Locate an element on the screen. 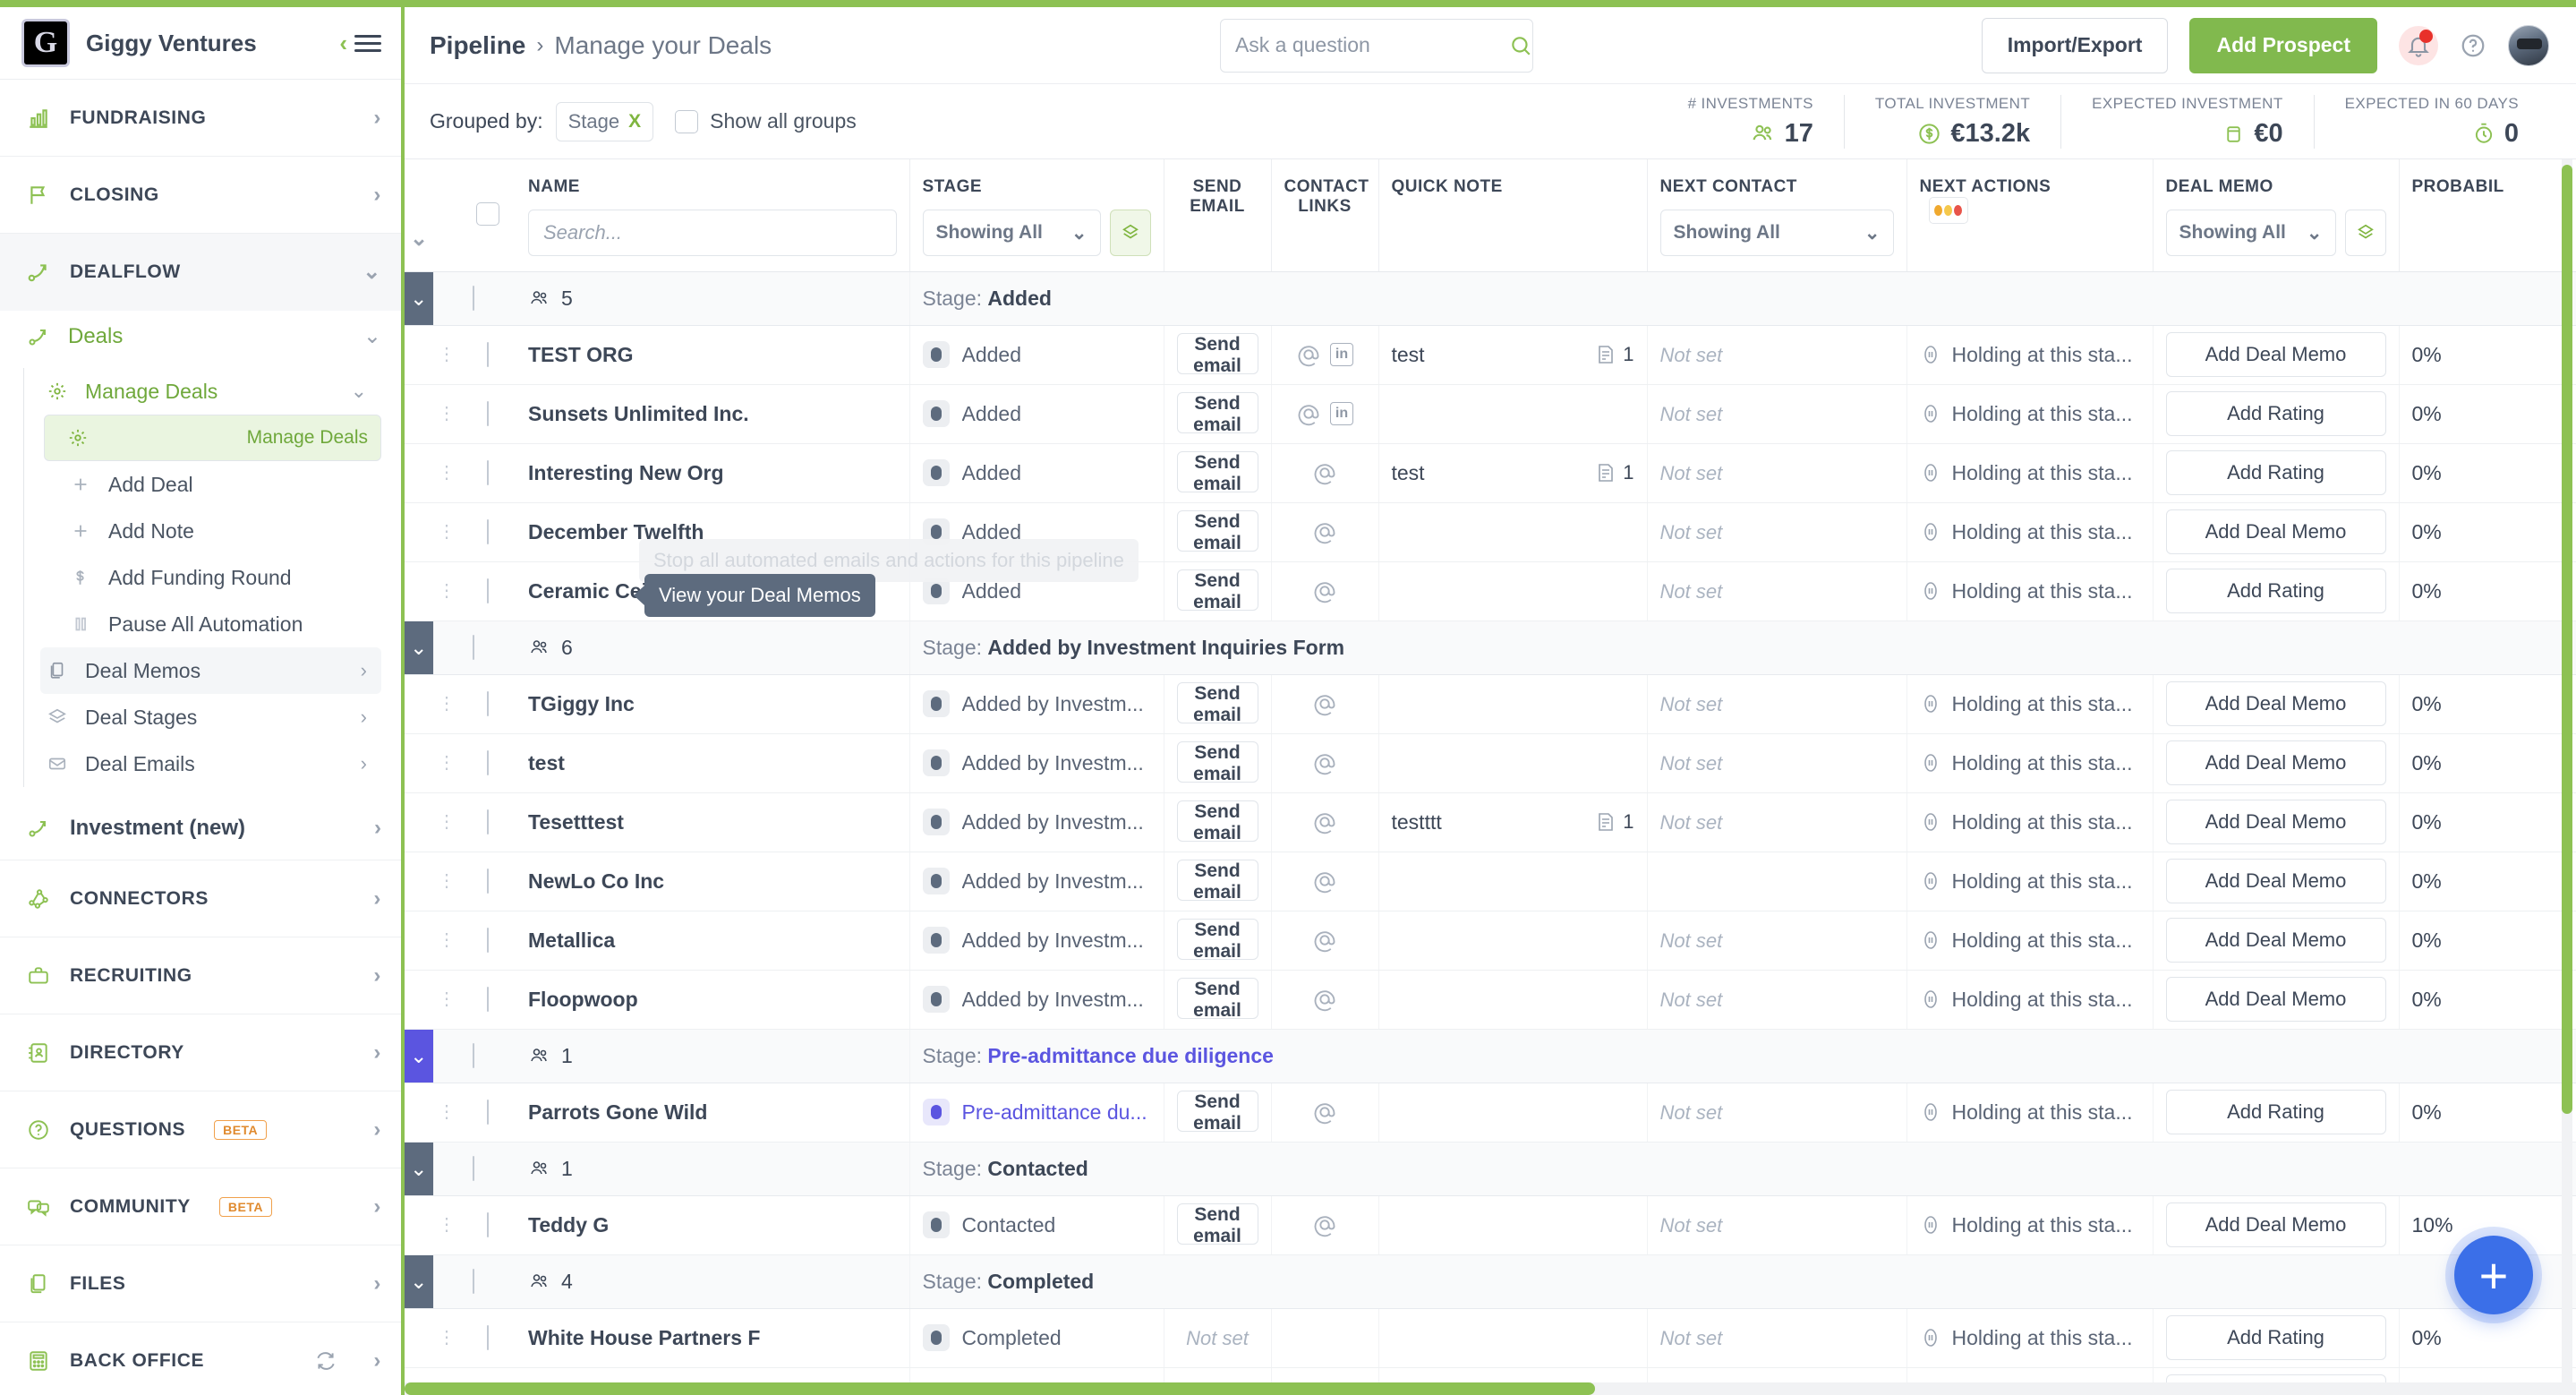 The width and height of the screenshot is (2576, 1395). group-header-row: ⌄ 1 Stage: Contacted is located at coordinates (1490, 1168).